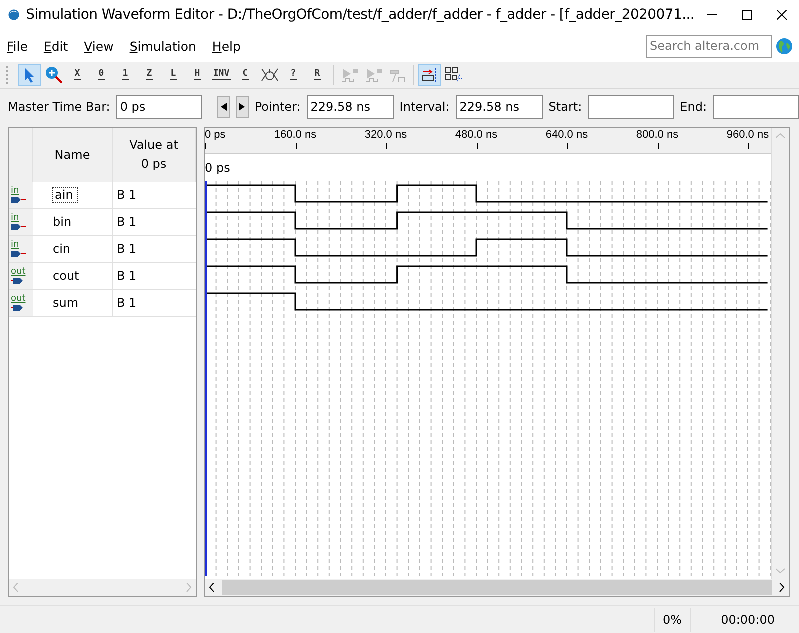  Describe the element at coordinates (295, 135) in the screenshot. I see `time-scale-label: 160.0 ns` at that location.